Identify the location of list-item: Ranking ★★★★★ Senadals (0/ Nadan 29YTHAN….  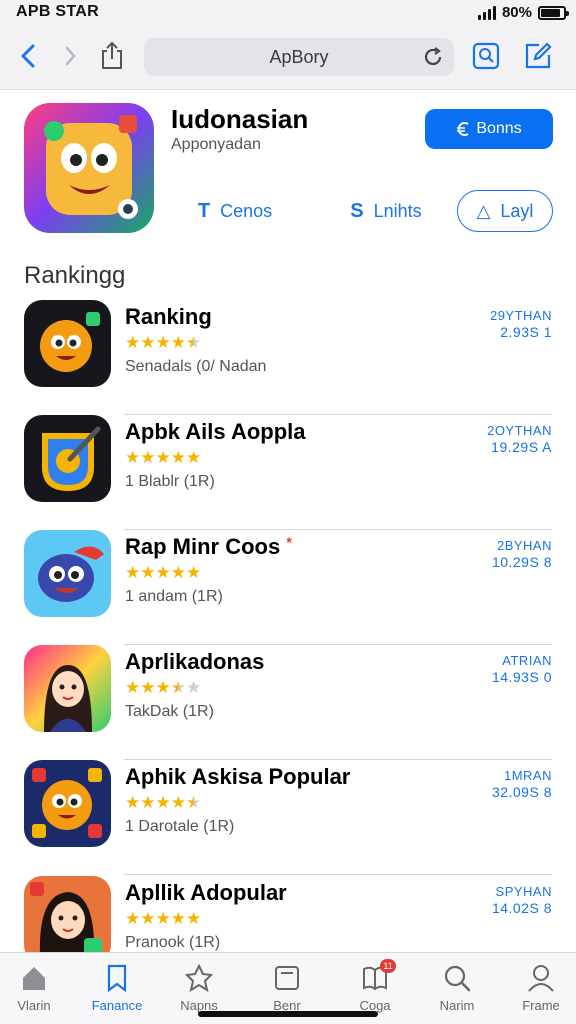
(288, 357).